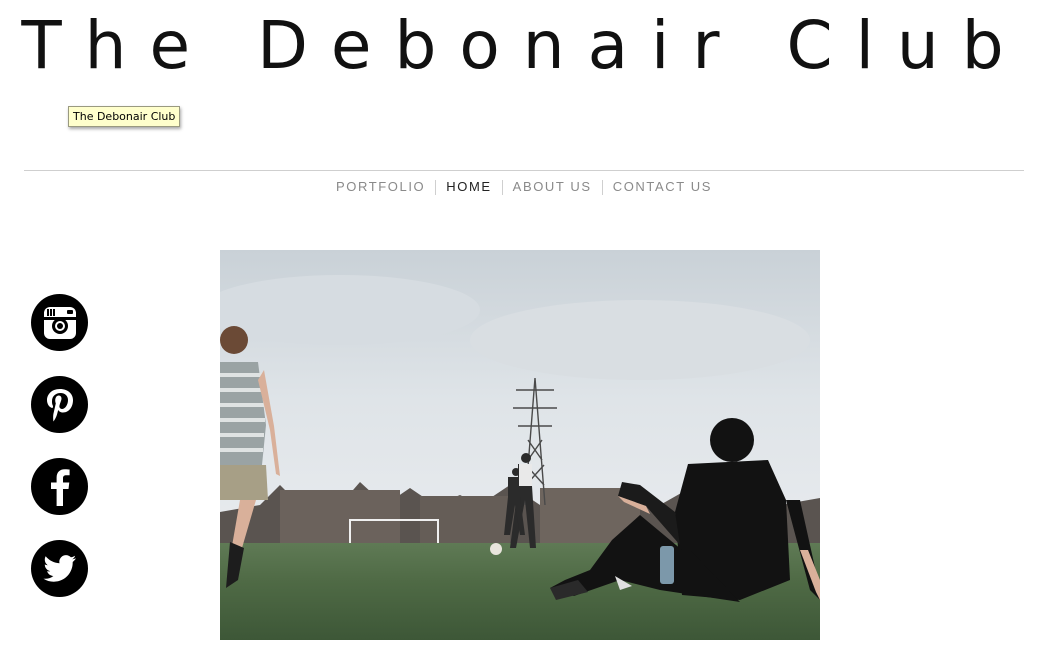  Describe the element at coordinates (519, 46) in the screenshot. I see `site-title: The Debonair Club` at that location.